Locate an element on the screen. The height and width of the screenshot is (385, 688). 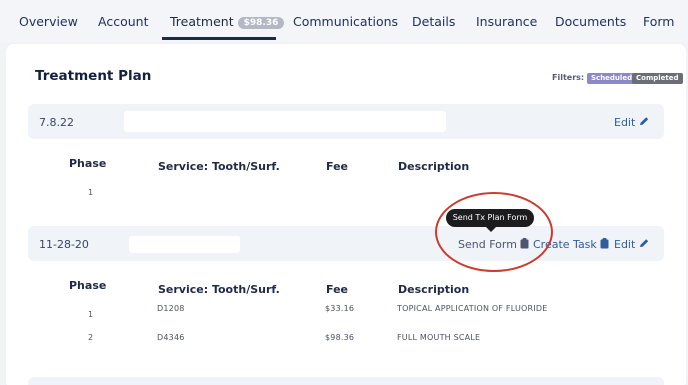
row-service: D1208 is located at coordinates (171, 308).